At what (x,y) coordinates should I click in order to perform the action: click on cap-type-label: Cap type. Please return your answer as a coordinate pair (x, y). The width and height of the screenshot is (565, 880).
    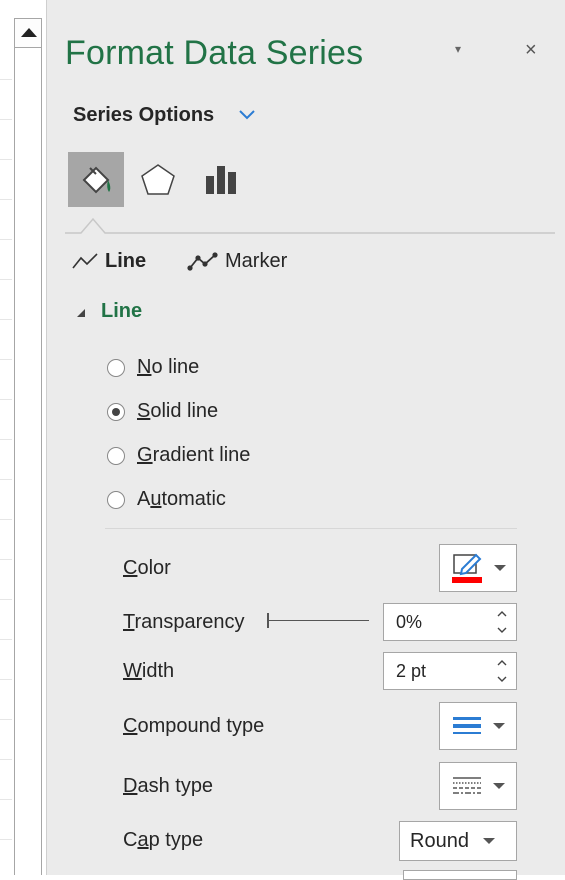
    Looking at the image, I should click on (163, 840).